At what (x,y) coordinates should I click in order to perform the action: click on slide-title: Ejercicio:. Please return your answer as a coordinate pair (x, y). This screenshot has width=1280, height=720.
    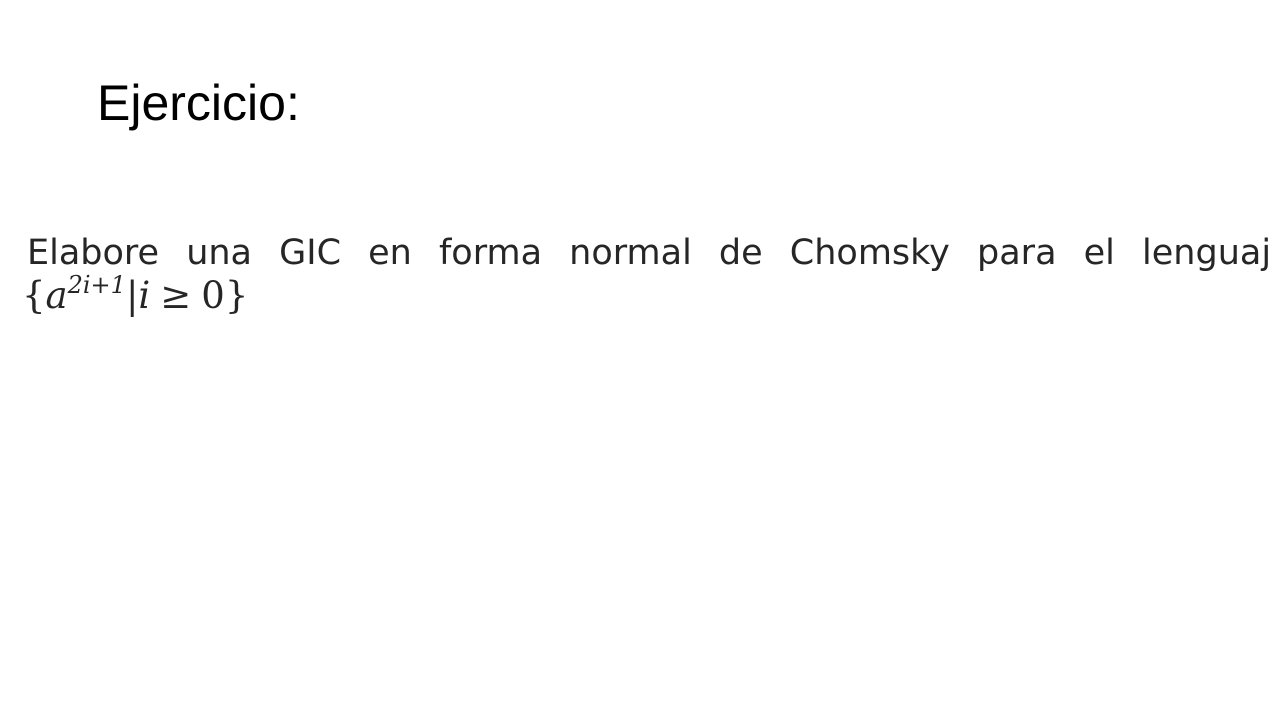
    Looking at the image, I should click on (198, 103).